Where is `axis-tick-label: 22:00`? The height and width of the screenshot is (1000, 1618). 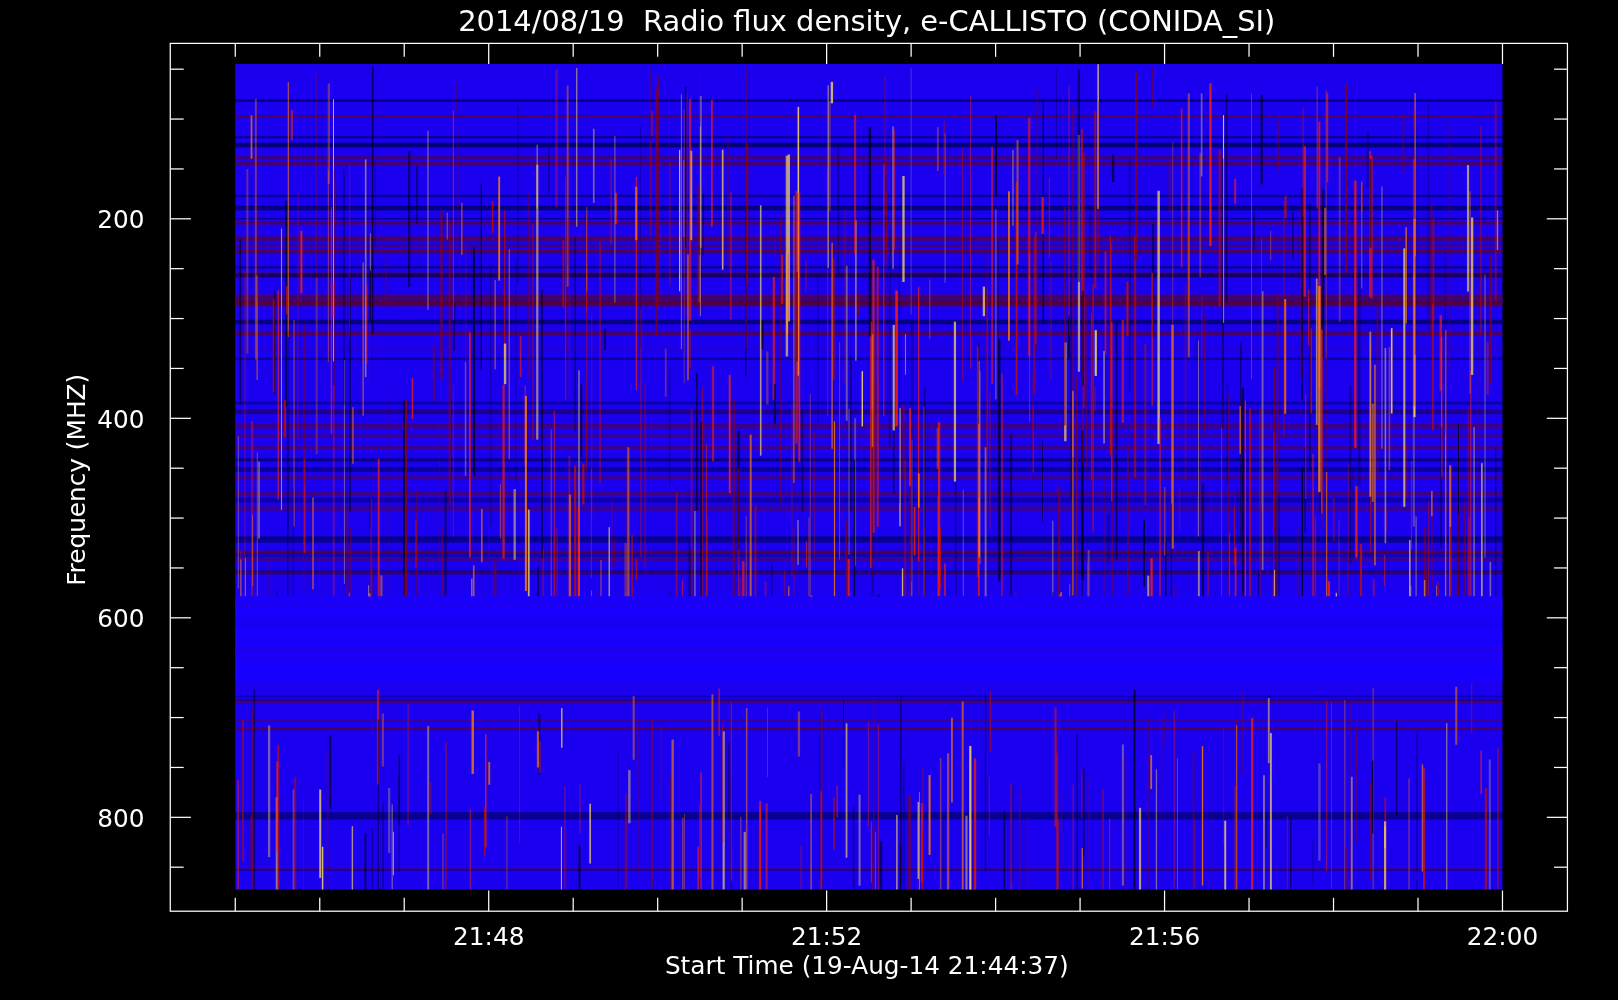 axis-tick-label: 22:00 is located at coordinates (1502, 937).